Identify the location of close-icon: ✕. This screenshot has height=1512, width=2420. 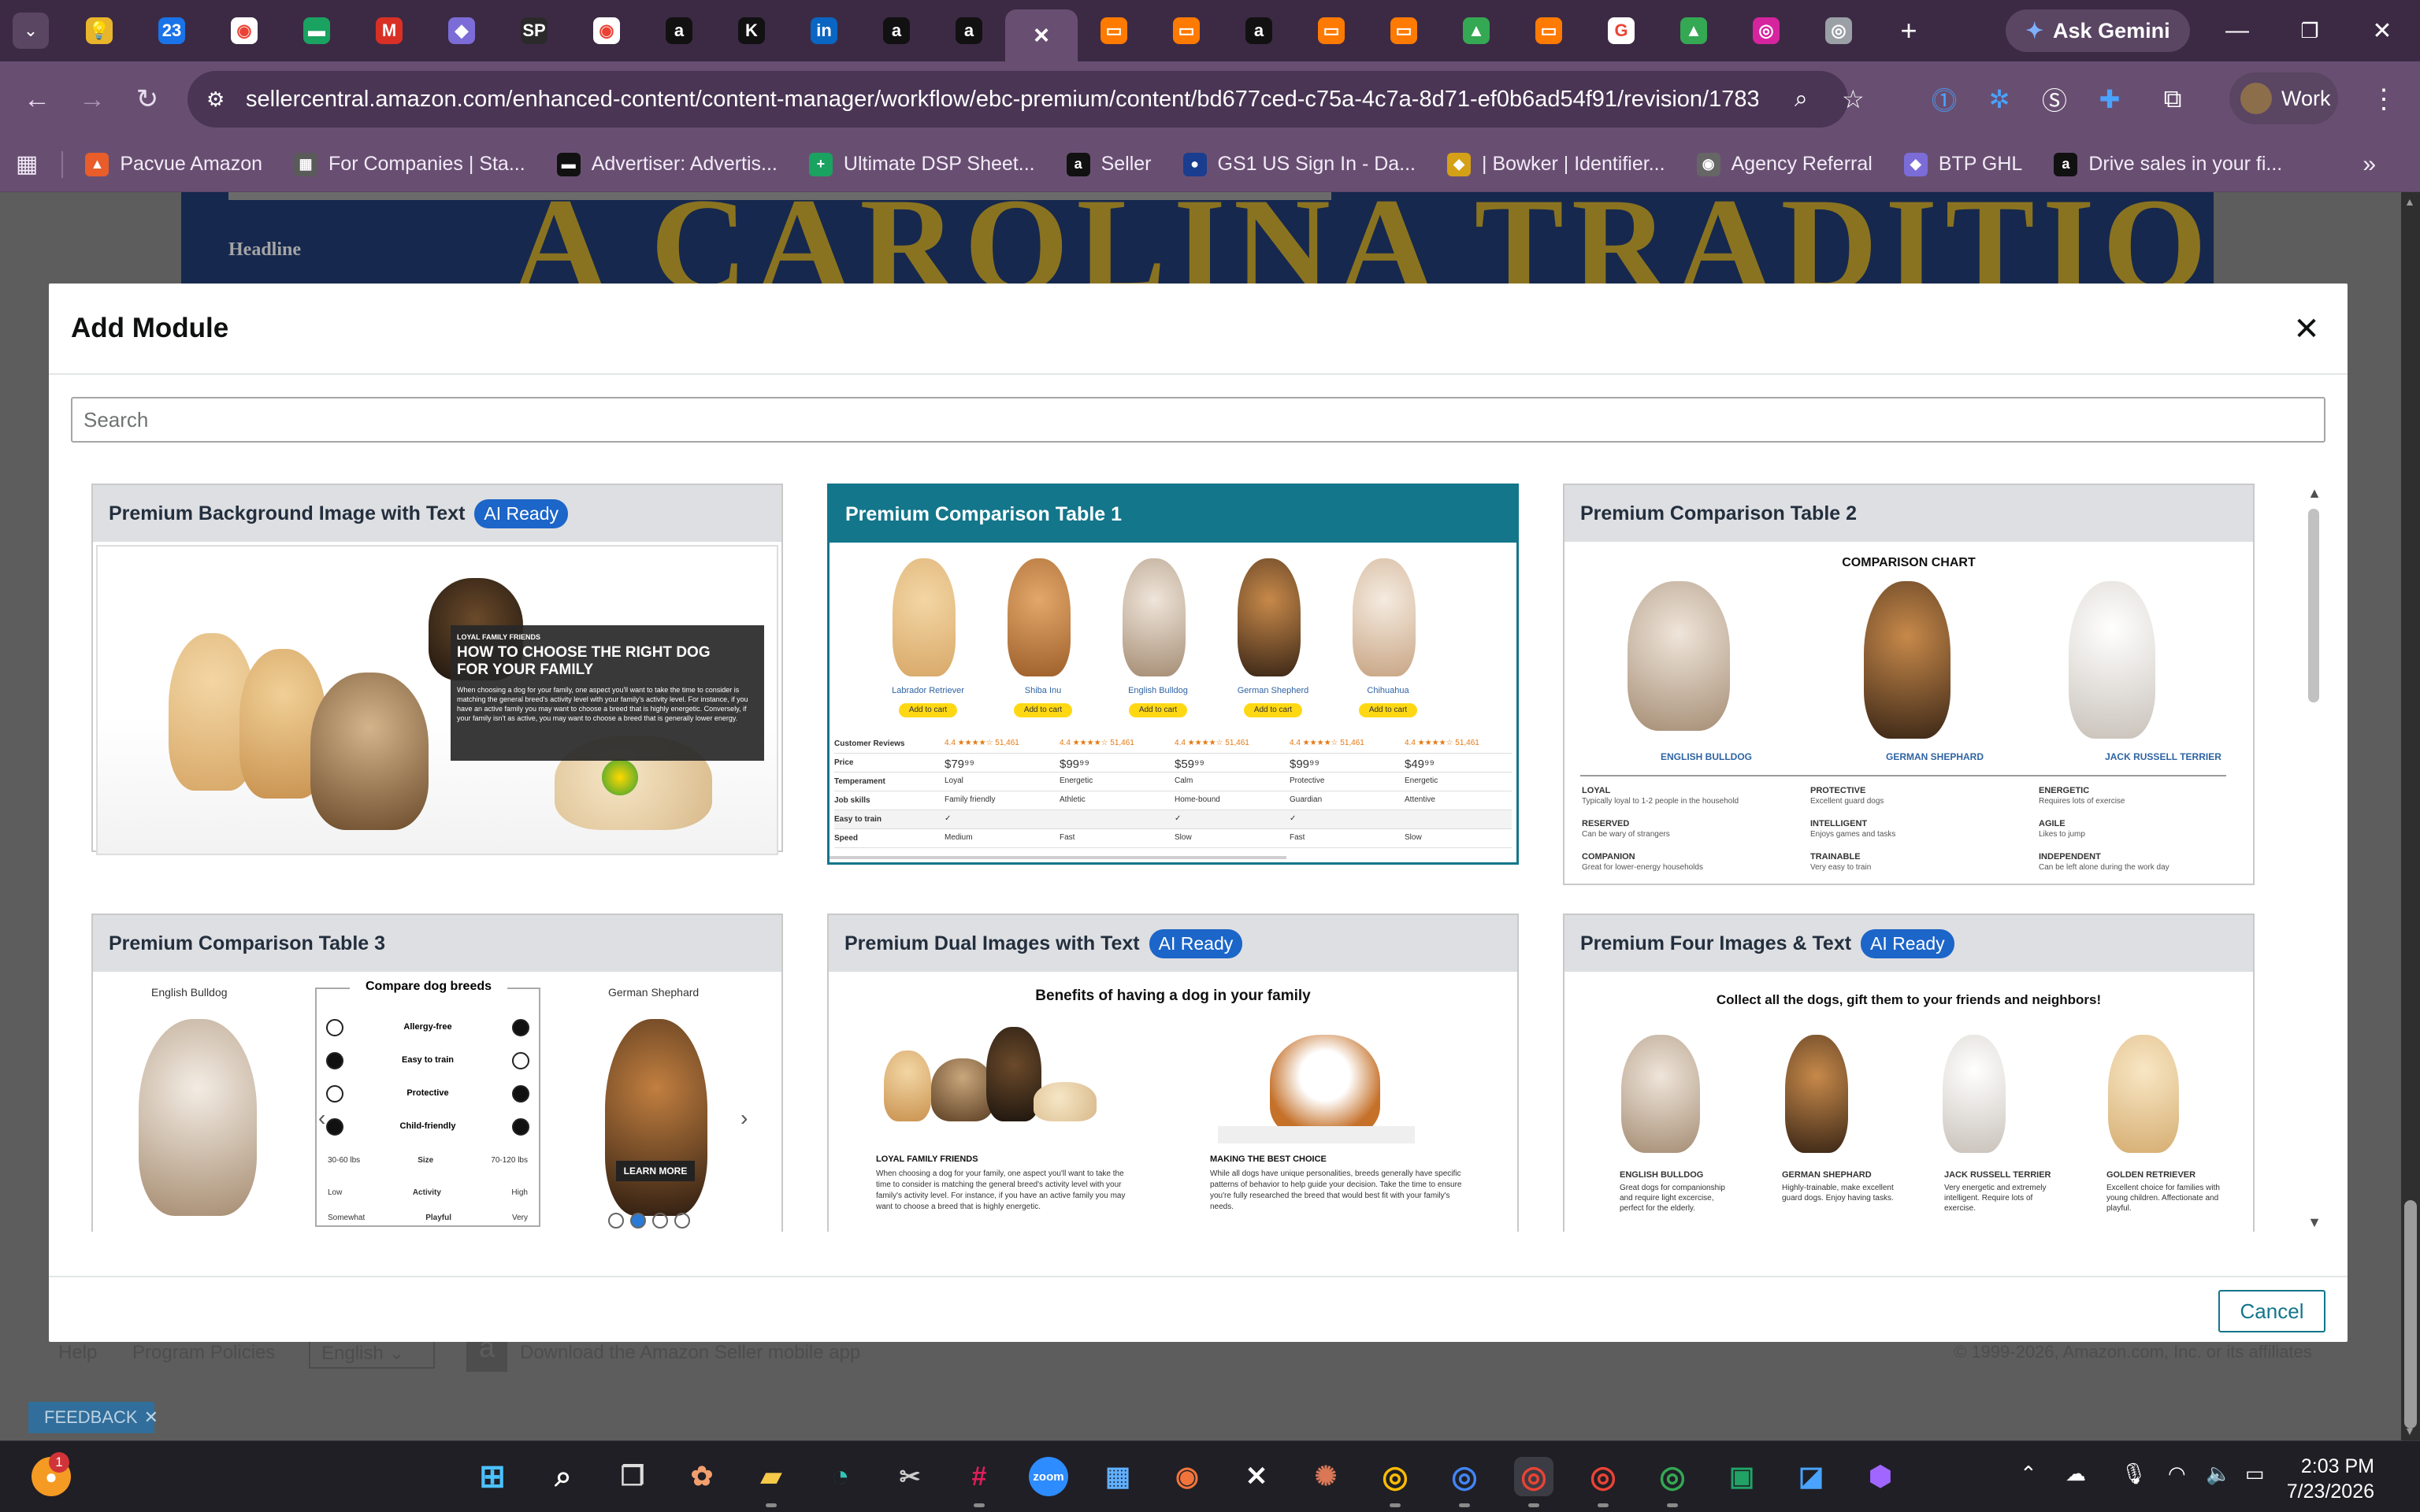
(151, 1417).